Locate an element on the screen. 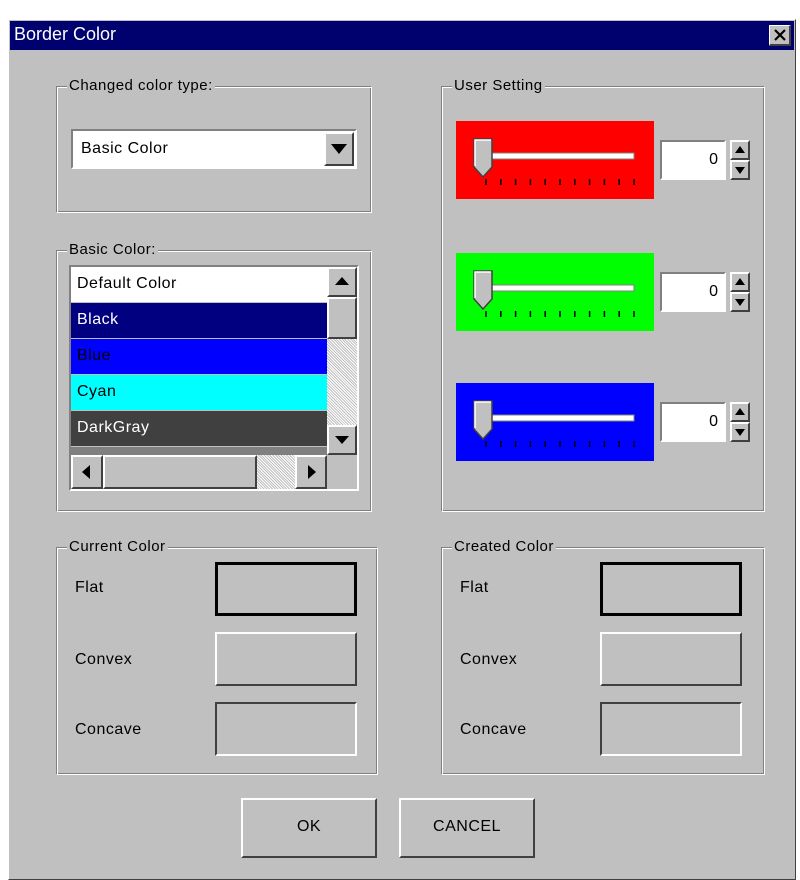  basic-color-listbox: Default ColorBlackBlueCyanDarkGrayGray is located at coordinates (214, 378).